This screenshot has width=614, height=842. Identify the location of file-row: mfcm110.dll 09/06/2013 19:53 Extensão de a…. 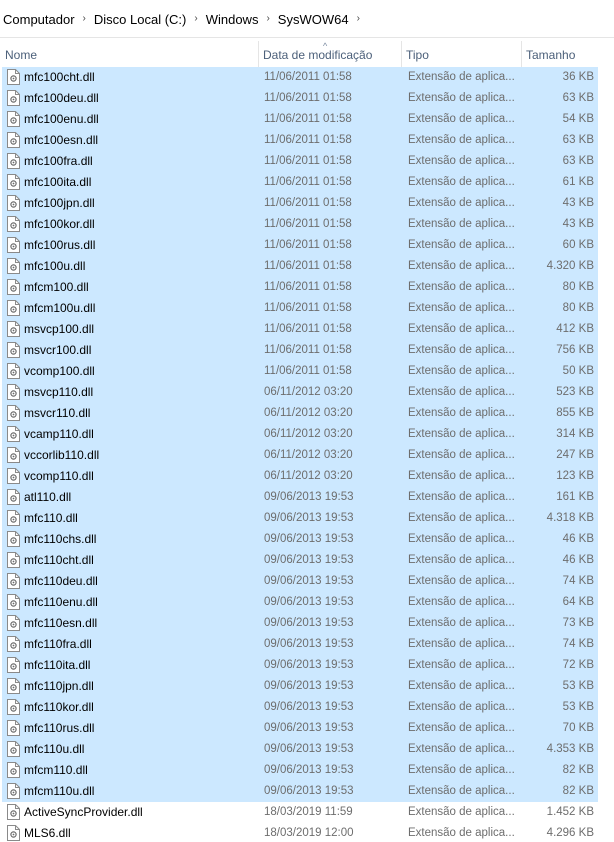
(307, 770).